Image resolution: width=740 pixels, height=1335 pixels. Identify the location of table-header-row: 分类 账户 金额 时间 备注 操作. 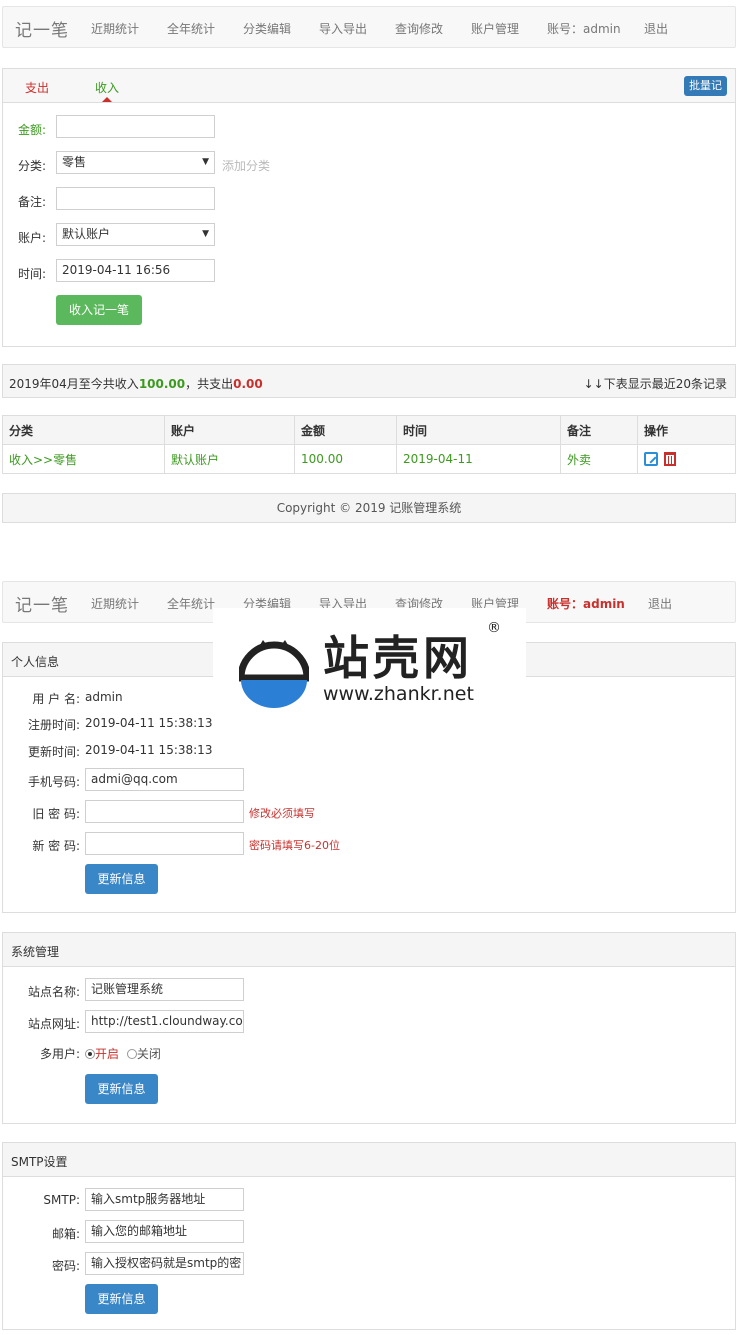
(369, 430).